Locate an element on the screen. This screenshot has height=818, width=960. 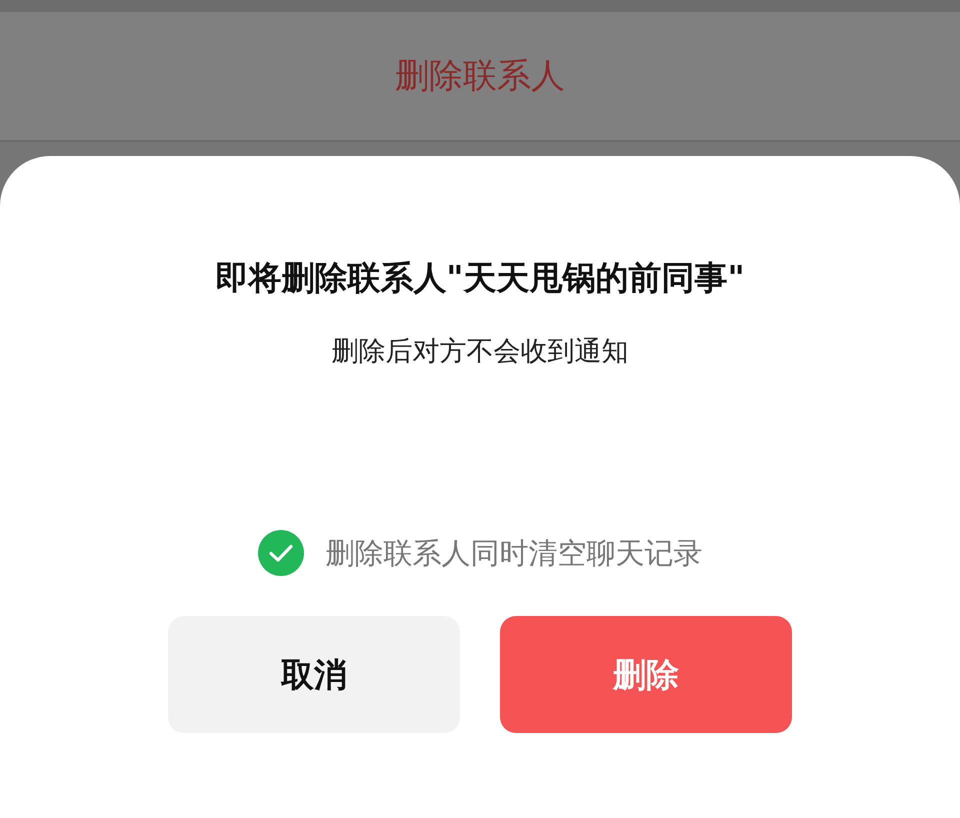
delete-button: 删除 is located at coordinates (646, 674).